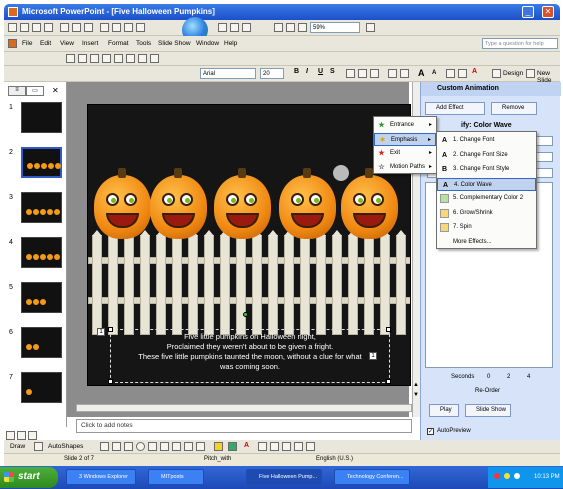  Describe the element at coordinates (262, 446) in the screenshot. I see `line-style-icon` at that location.